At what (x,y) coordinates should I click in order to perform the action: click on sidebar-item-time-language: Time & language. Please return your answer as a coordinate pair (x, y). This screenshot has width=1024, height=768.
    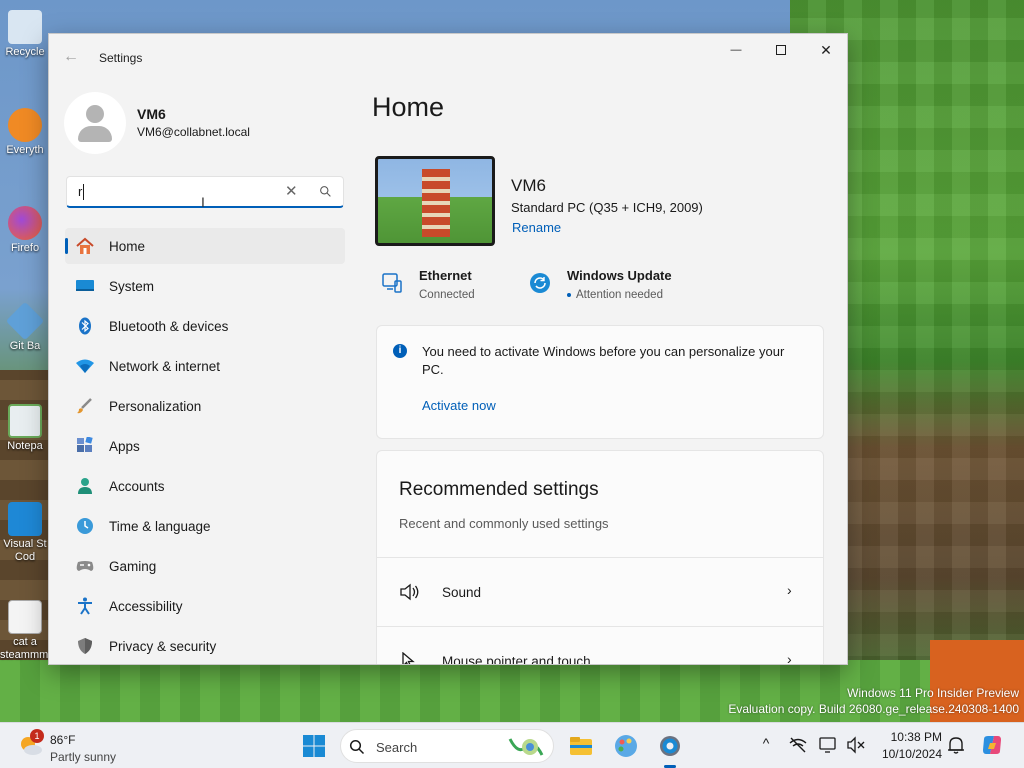
    Looking at the image, I should click on (205, 526).